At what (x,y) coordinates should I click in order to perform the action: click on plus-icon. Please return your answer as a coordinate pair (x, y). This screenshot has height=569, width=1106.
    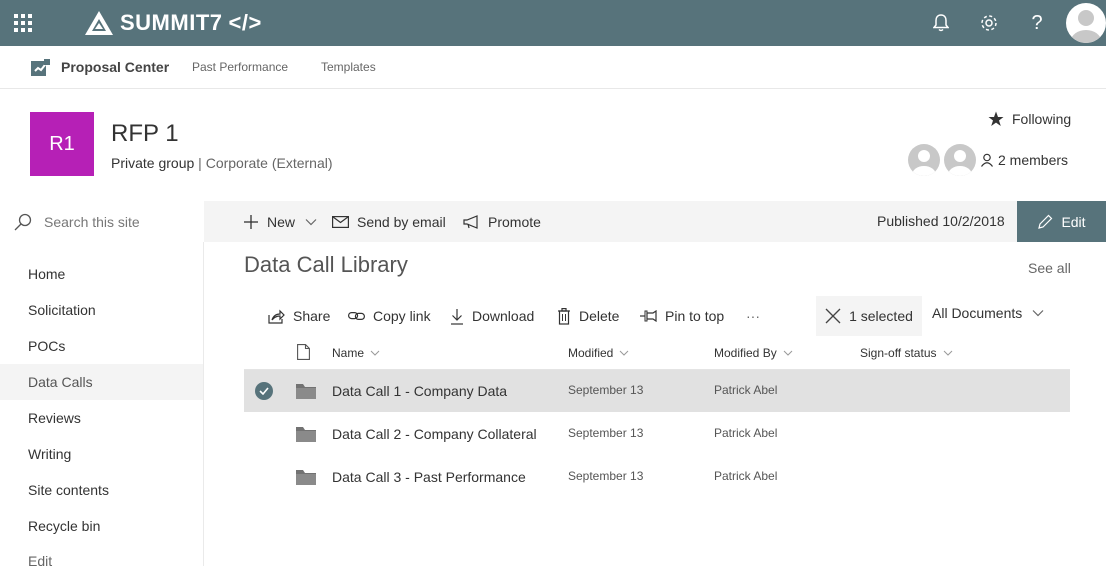
    Looking at the image, I should click on (251, 221).